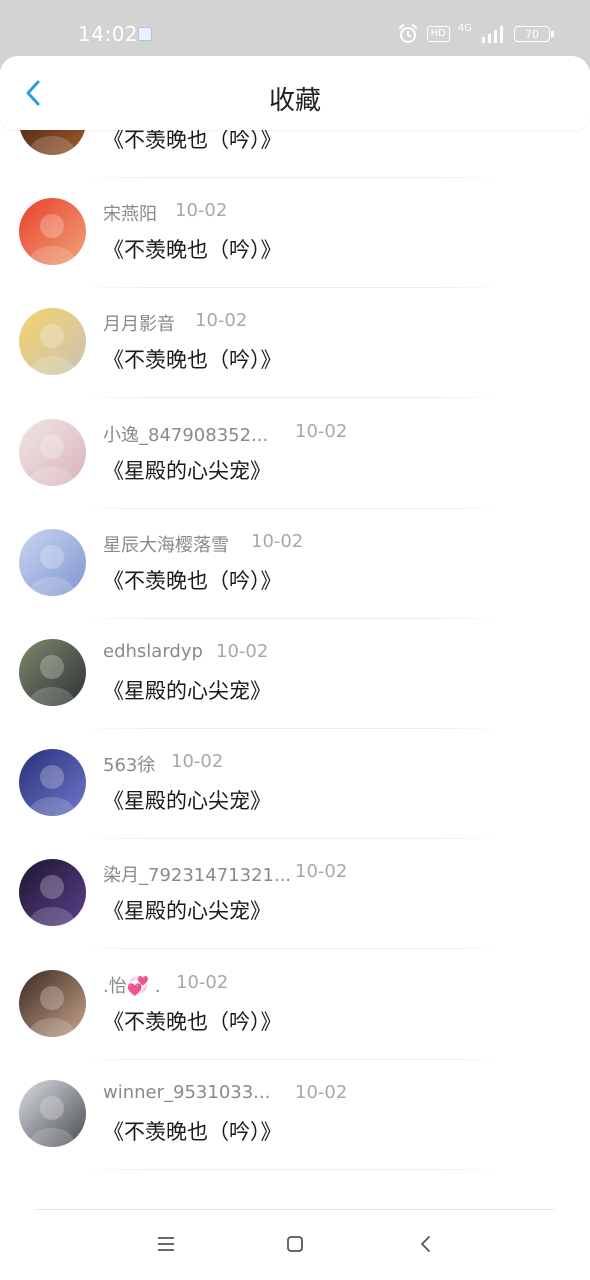 This screenshot has width=590, height=1280. I want to click on system-nav-bar, so click(295, 1236).